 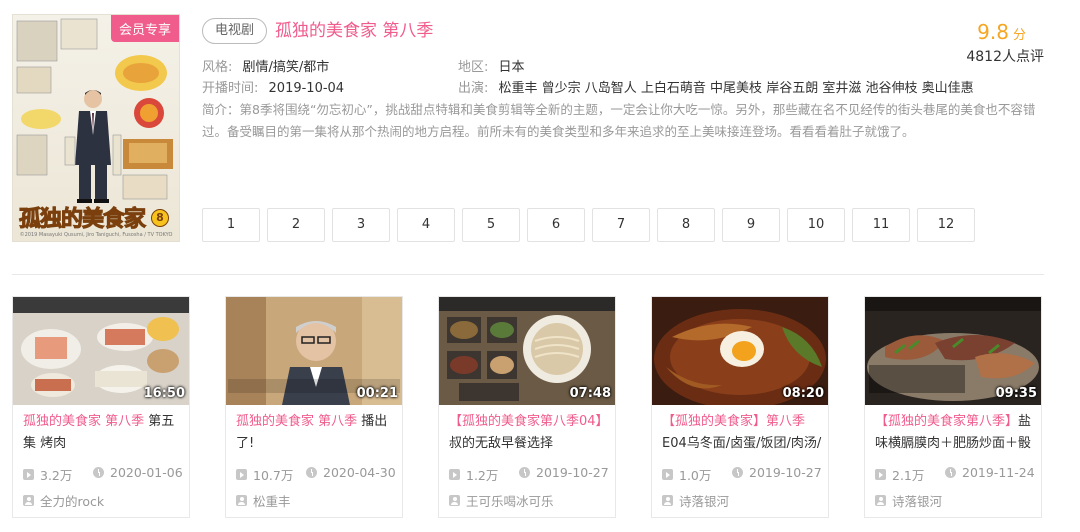 What do you see at coordinates (1016, 393) in the screenshot?
I see `video-duration: 09:35` at bounding box center [1016, 393].